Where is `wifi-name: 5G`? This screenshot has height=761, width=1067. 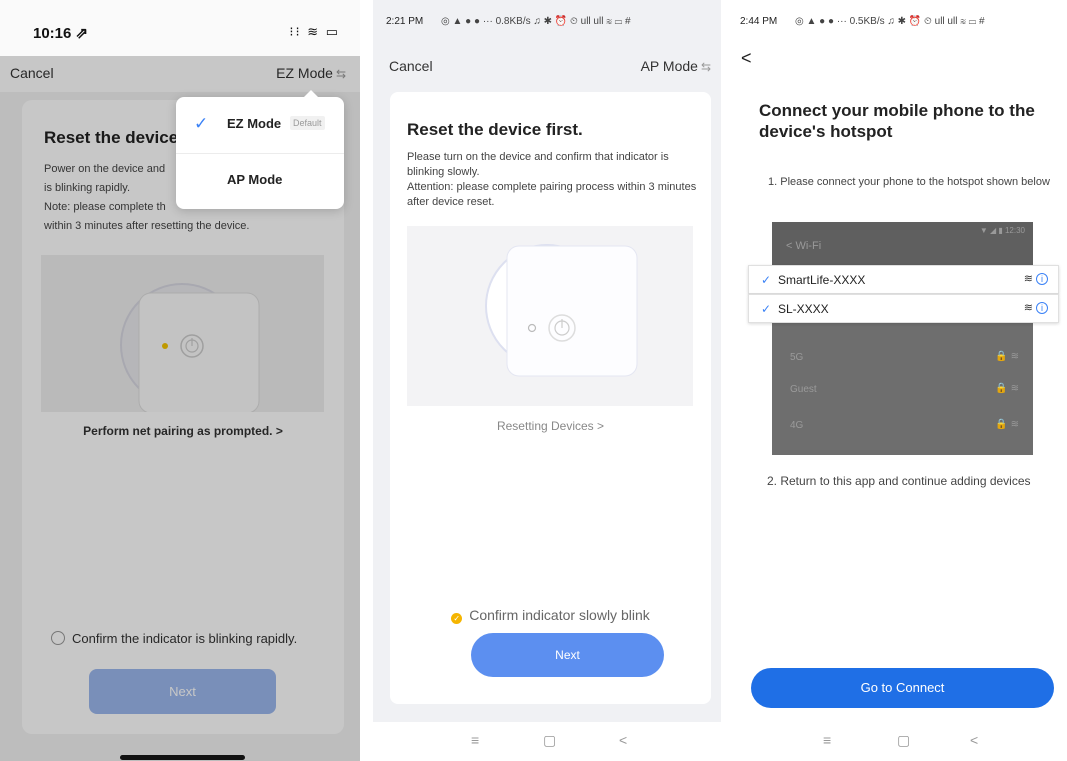 wifi-name: 5G is located at coordinates (797, 357).